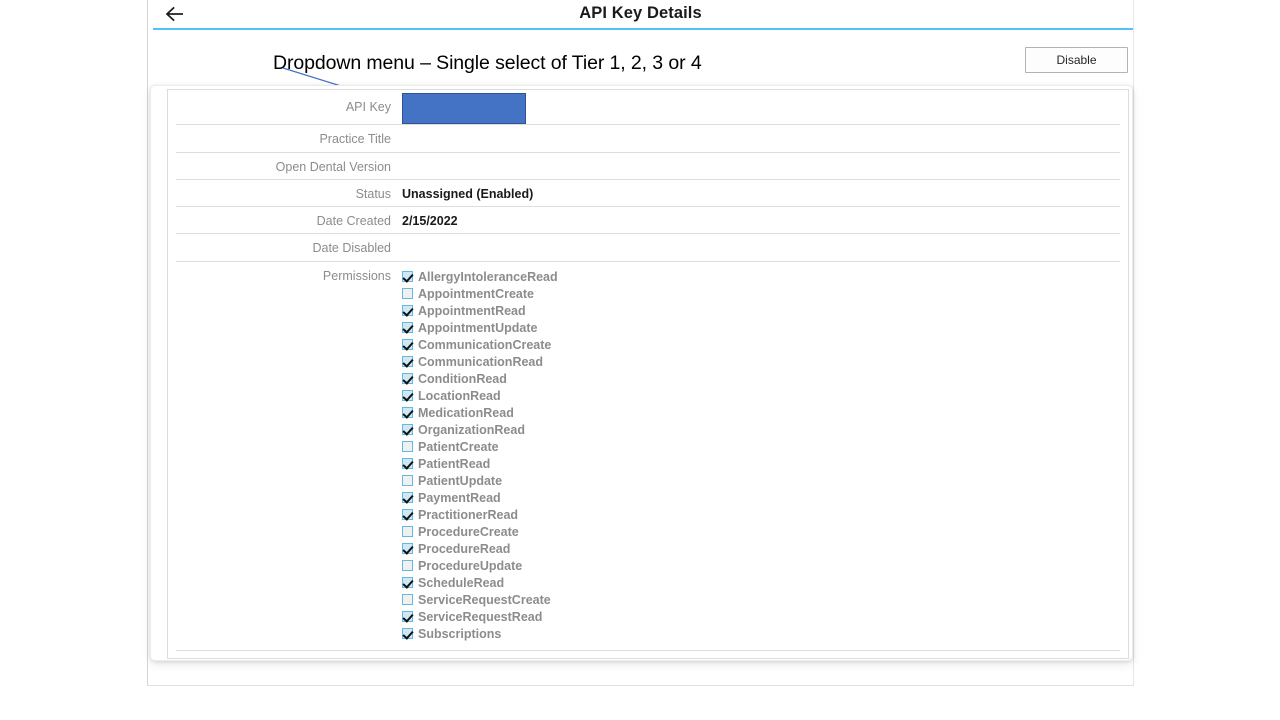 The width and height of the screenshot is (1280, 720). What do you see at coordinates (485, 344) in the screenshot?
I see `permission-label: CommunicationCreate` at bounding box center [485, 344].